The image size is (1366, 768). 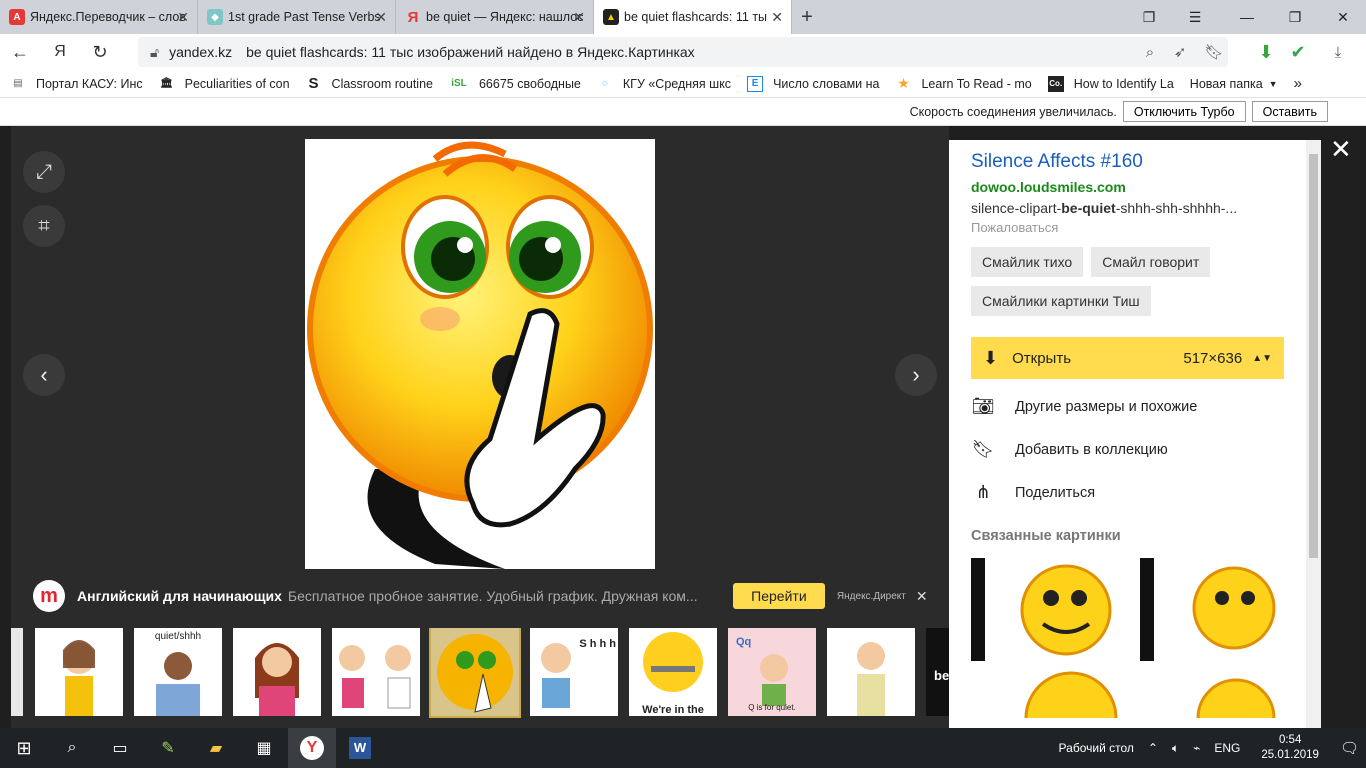 What do you see at coordinates (79, 672) in the screenshot?
I see `thumbnail-girl-shush` at bounding box center [79, 672].